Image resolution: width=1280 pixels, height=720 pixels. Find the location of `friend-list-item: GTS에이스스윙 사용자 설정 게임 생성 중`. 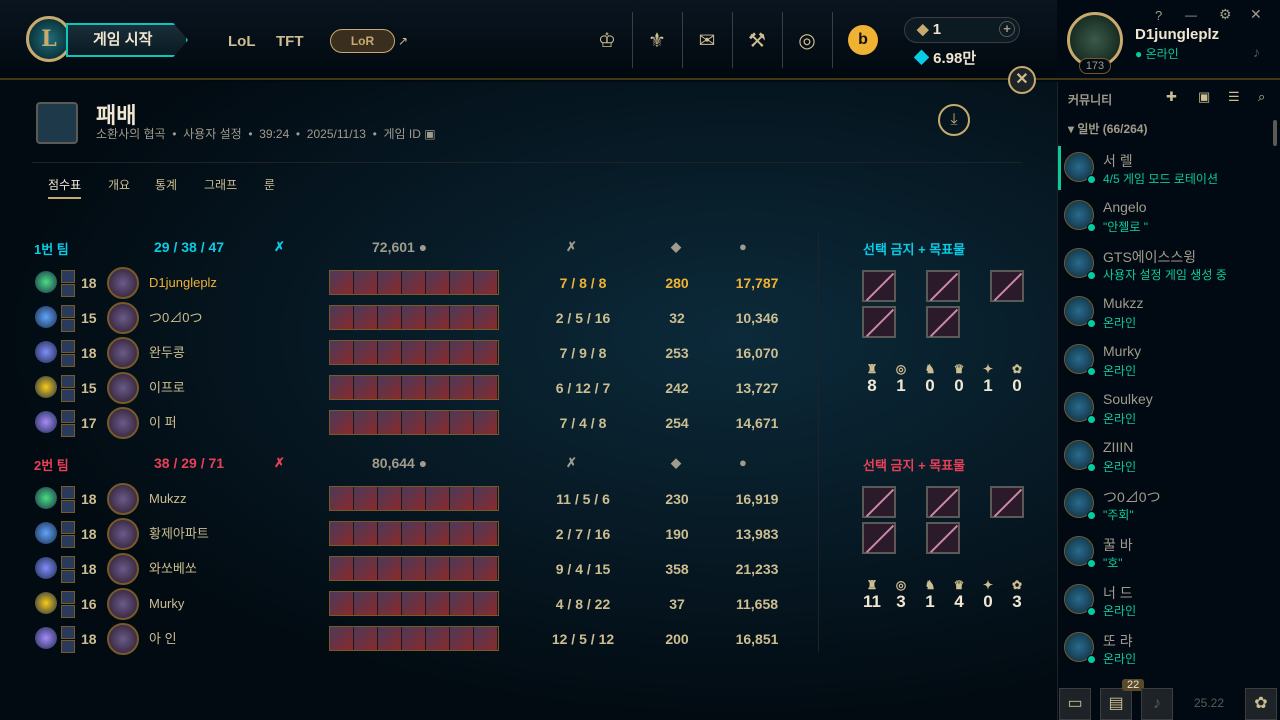

friend-list-item: GTS에이스스윙 사용자 설정 게임 생성 중 is located at coordinates (1163, 266).